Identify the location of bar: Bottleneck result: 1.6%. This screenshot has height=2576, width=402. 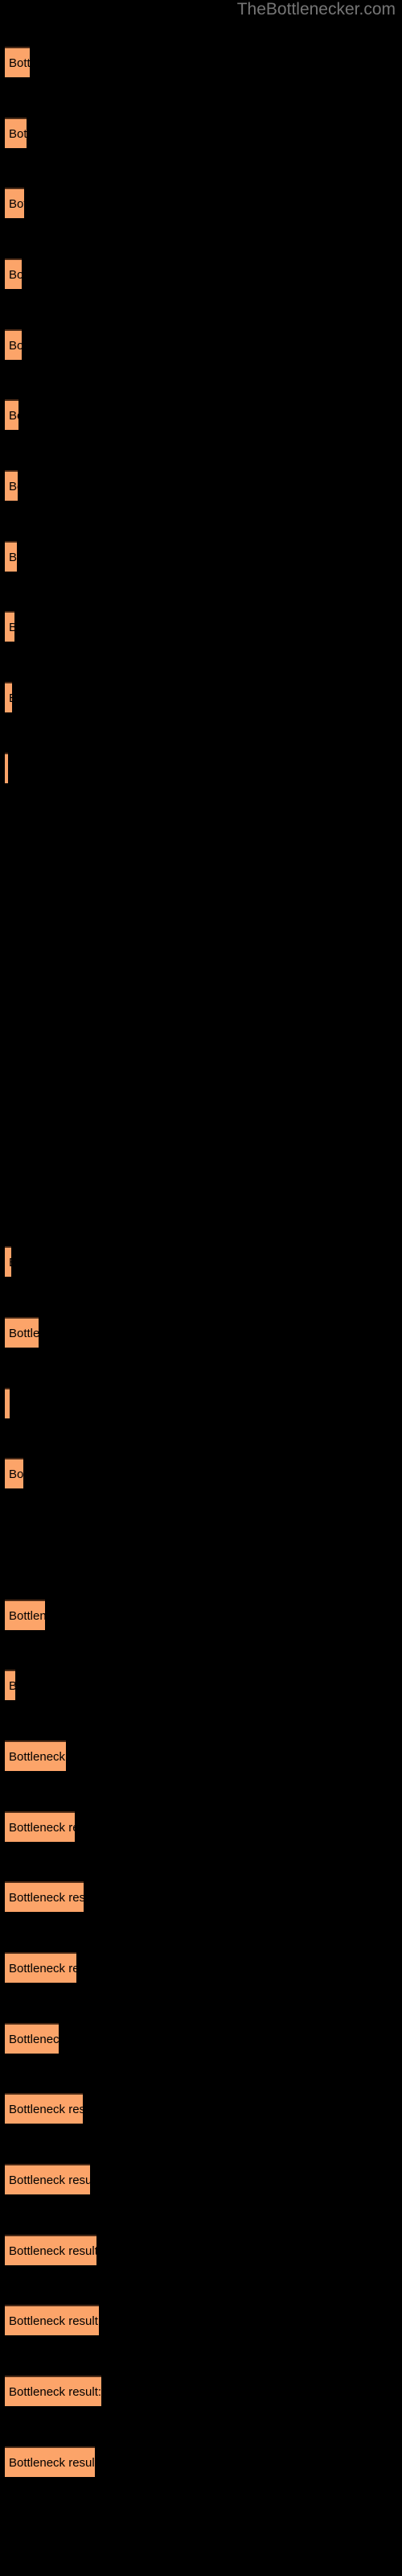
(11, 485).